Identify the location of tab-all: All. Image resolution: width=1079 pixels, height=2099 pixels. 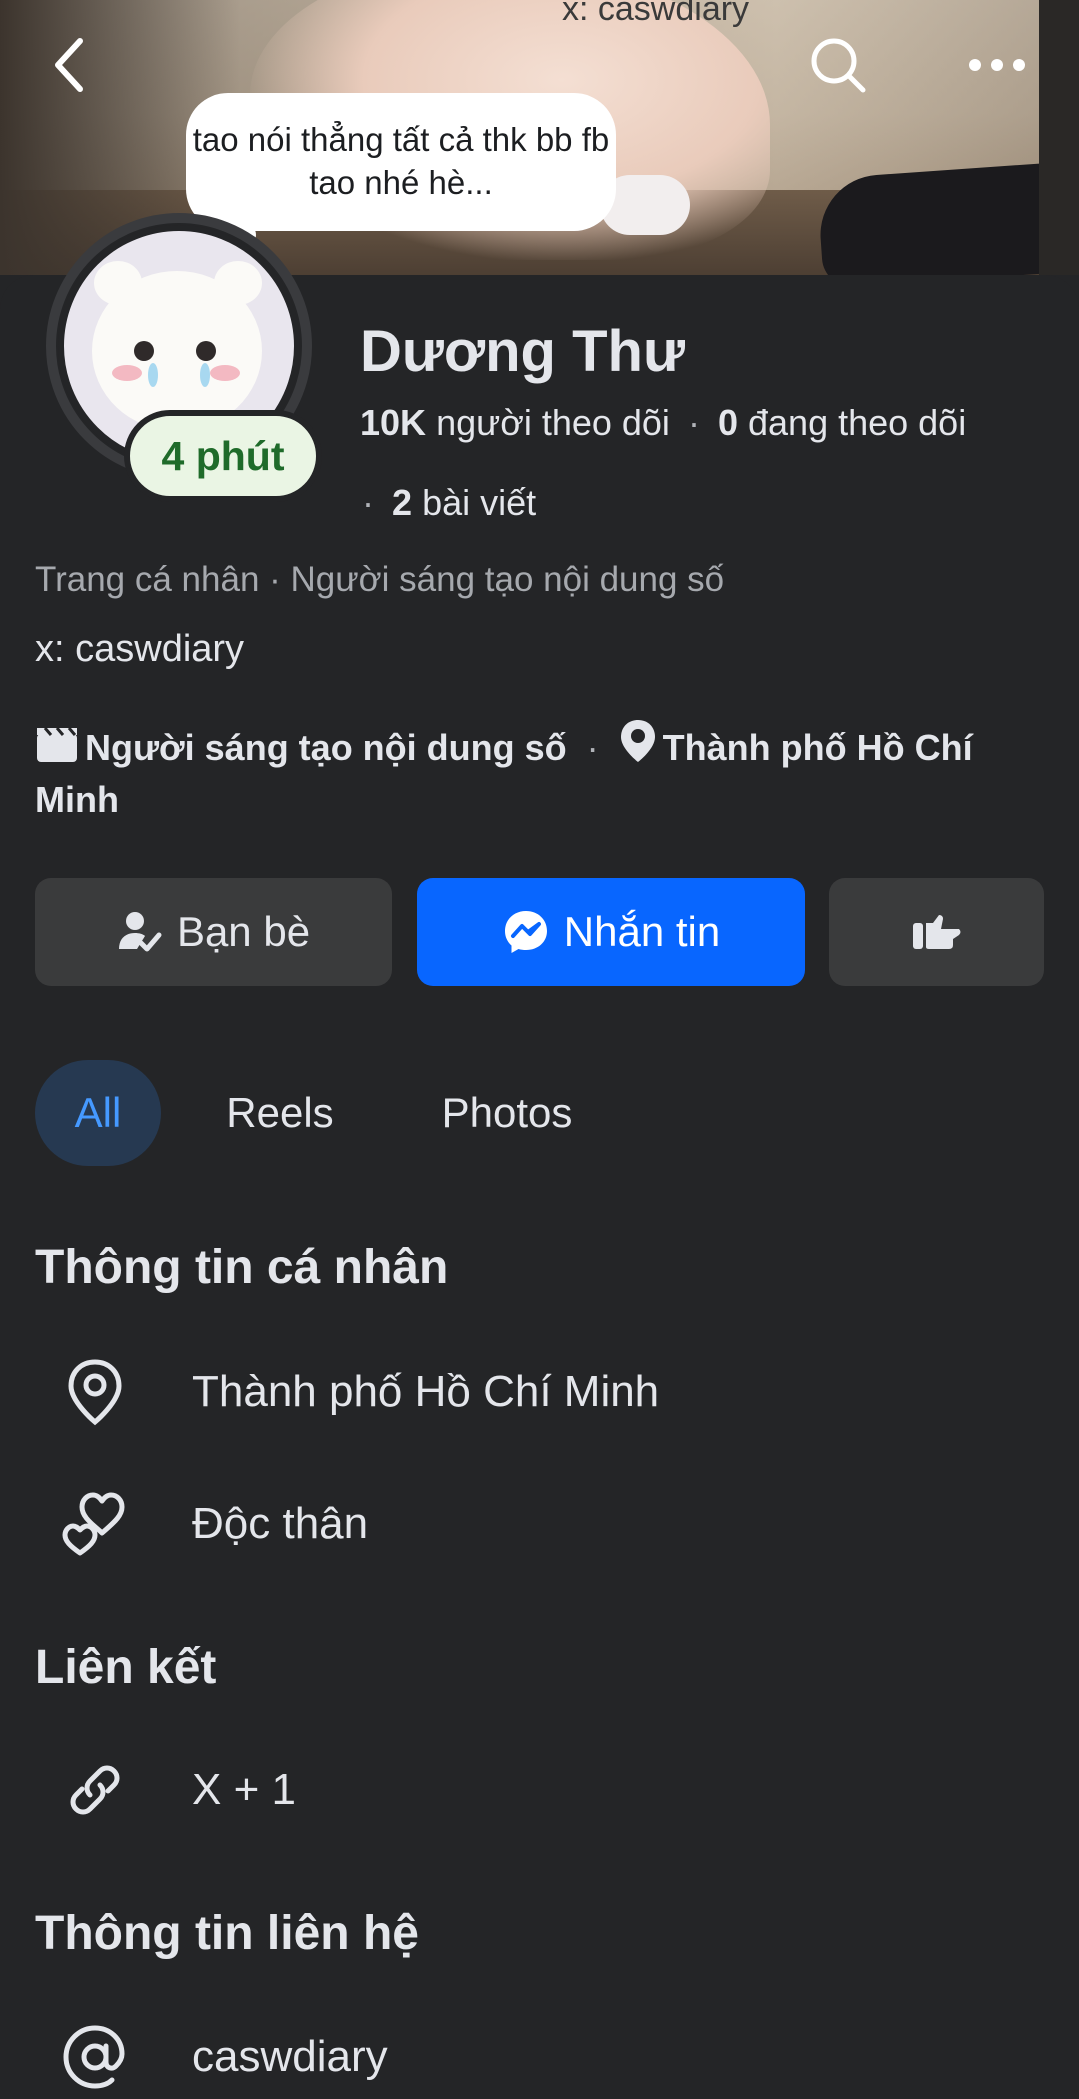
(98, 1113).